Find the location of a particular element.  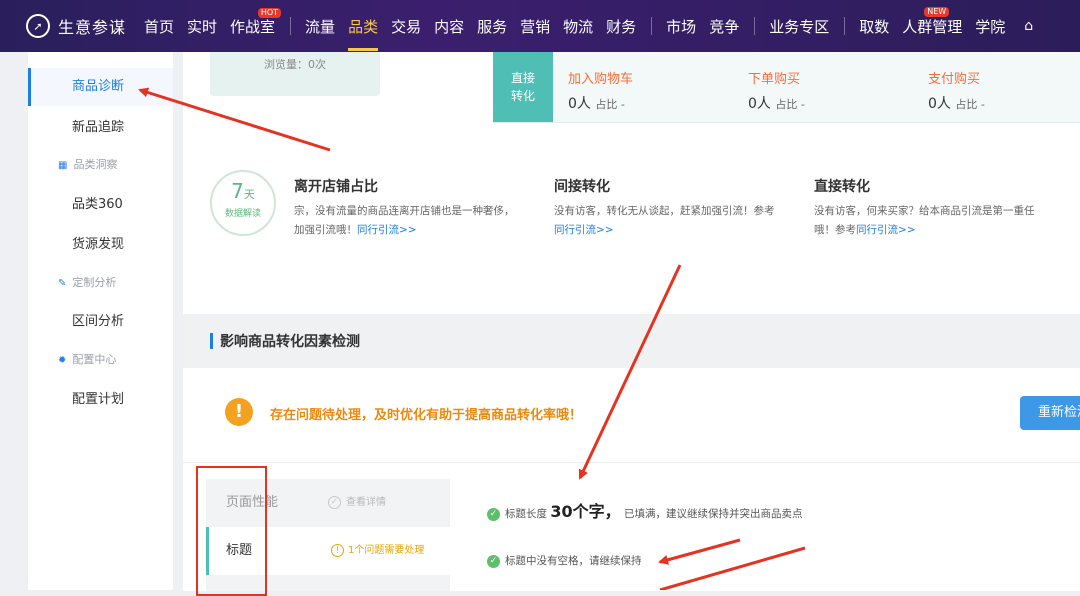

sidebar-item-new-product-tracking: 新品追踪 is located at coordinates (100, 128).